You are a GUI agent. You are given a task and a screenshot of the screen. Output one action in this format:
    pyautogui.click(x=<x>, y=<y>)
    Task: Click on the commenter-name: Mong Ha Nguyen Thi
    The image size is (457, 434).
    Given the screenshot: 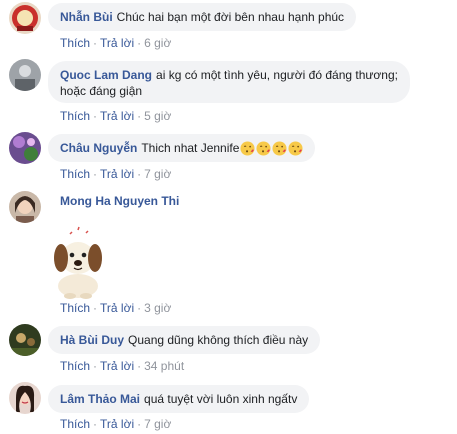 What is the action you would take?
    pyautogui.click(x=119, y=201)
    